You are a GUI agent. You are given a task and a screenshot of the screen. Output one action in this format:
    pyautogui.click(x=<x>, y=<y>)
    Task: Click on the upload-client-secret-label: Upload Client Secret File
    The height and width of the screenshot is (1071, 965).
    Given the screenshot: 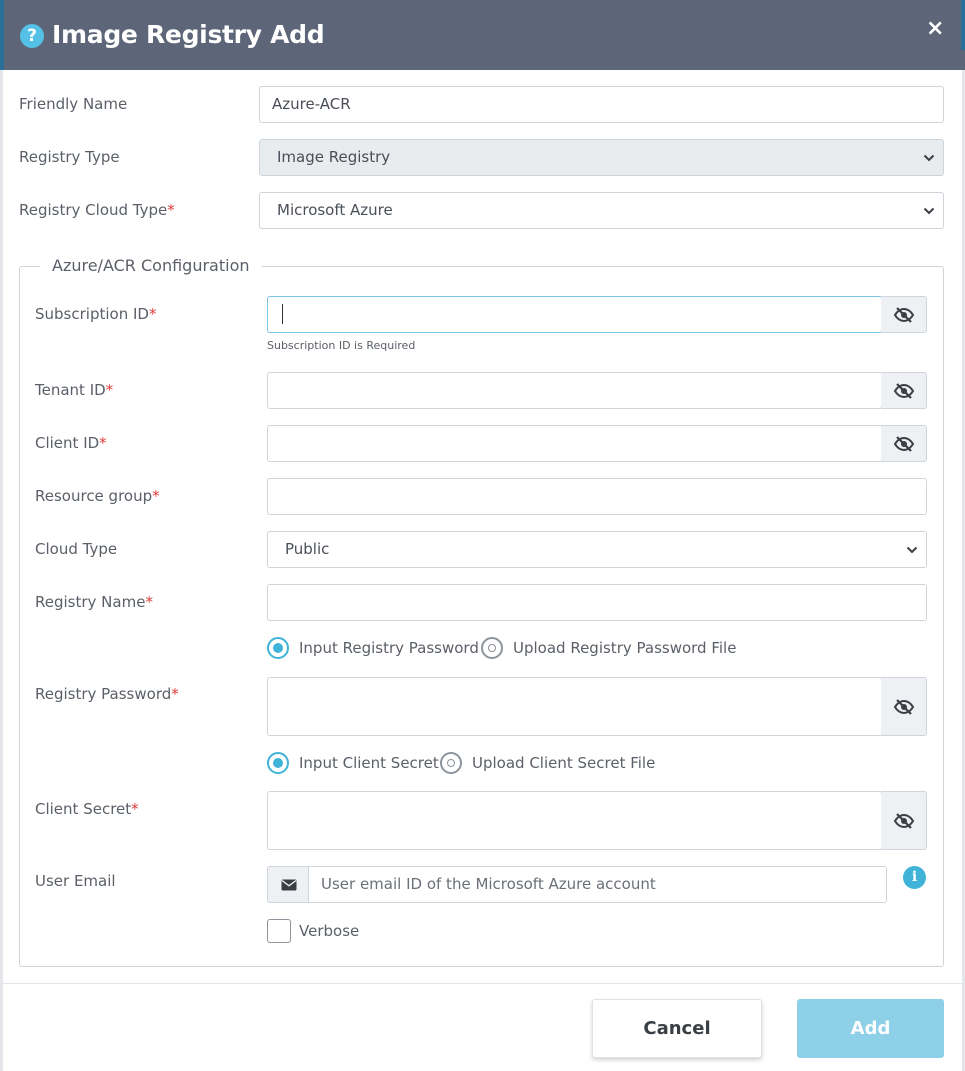 What is the action you would take?
    pyautogui.click(x=564, y=763)
    